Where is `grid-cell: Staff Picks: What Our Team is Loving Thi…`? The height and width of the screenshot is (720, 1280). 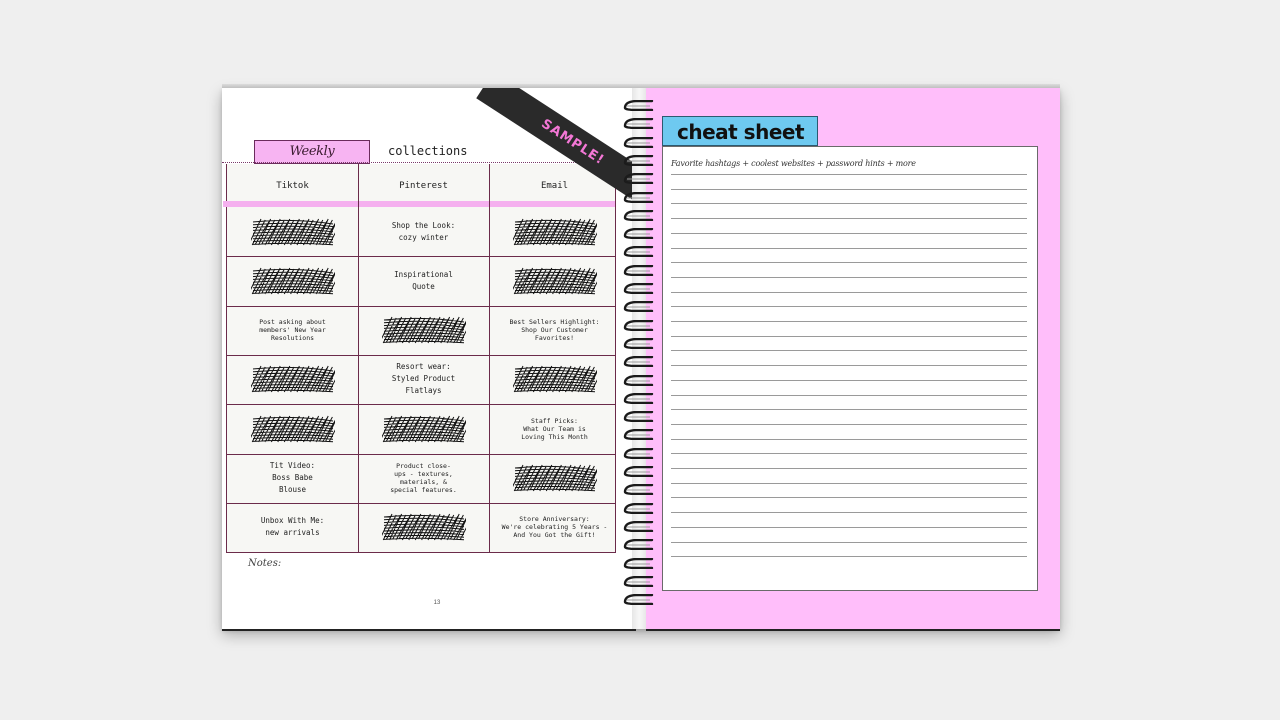 grid-cell: Staff Picks: What Our Team is Loving Thi… is located at coordinates (554, 428).